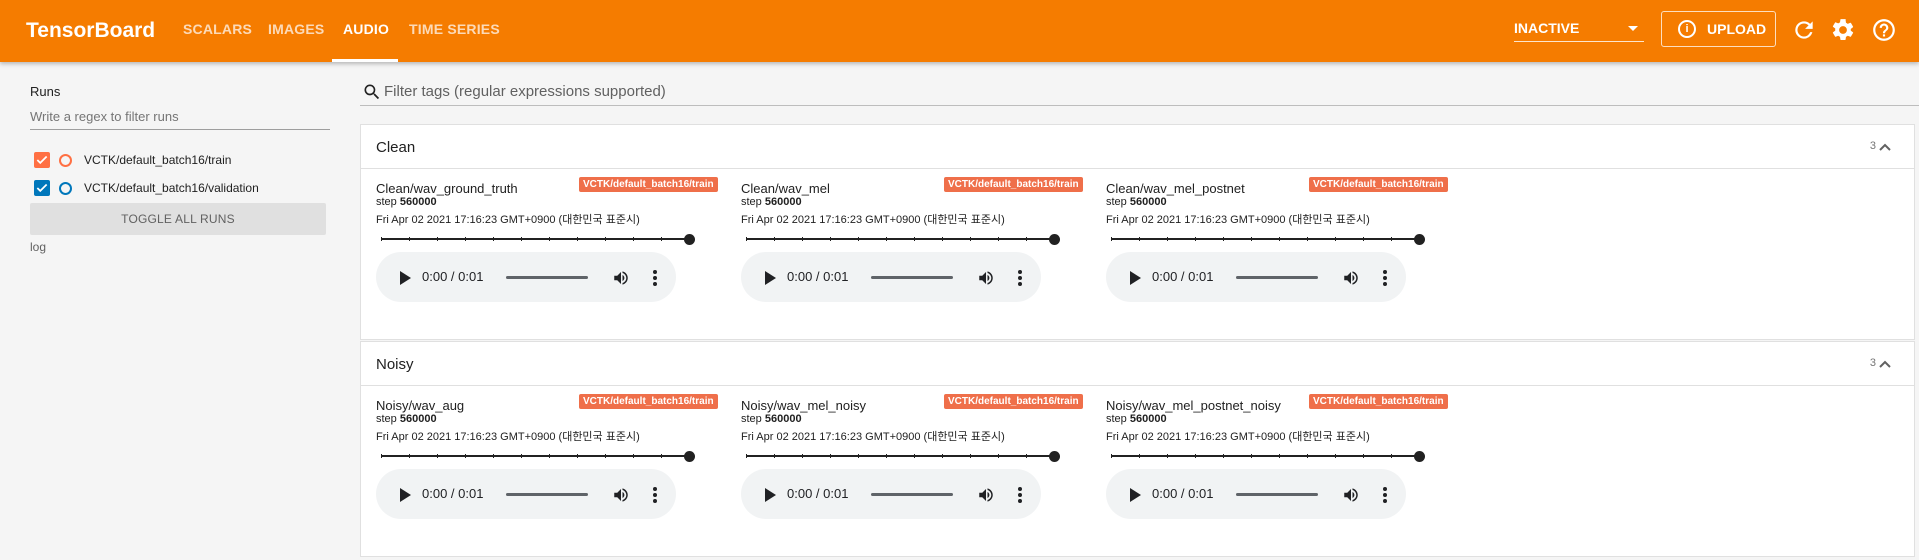  I want to click on dropdown-caret-icon, so click(1633, 28).